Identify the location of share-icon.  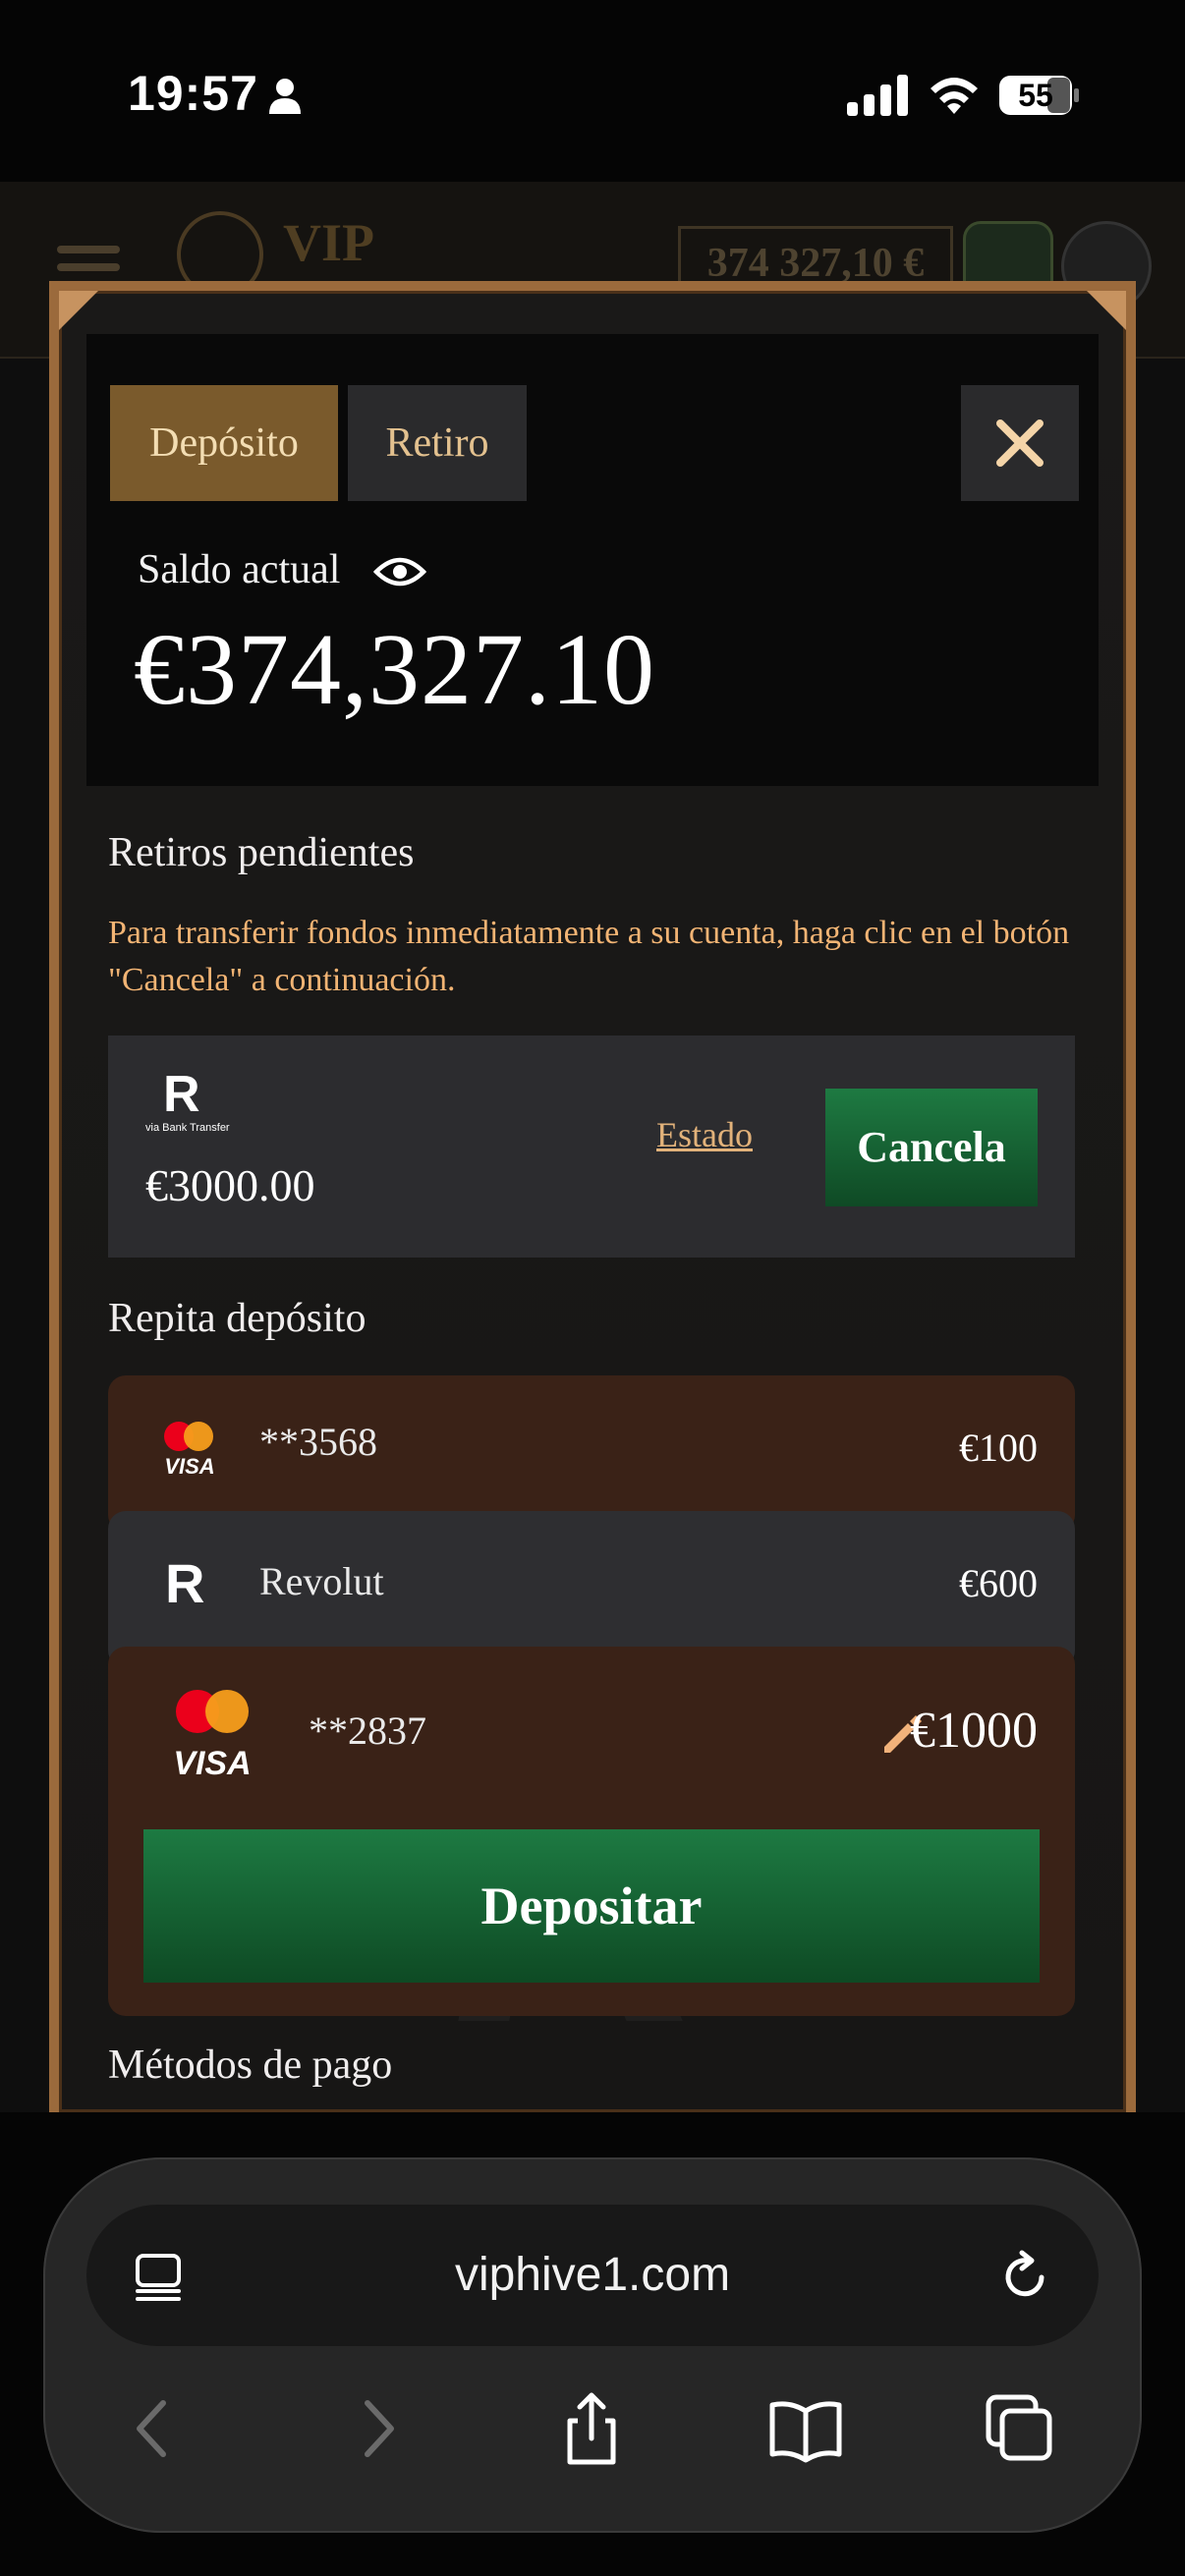
(592, 2428).